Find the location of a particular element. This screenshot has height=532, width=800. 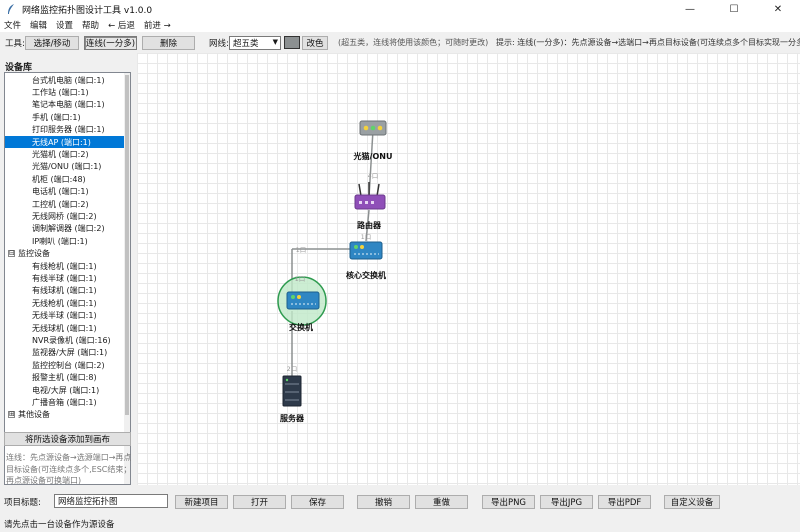

tree-item-label: 光猫/ONU (端口:1) is located at coordinates (67, 167).